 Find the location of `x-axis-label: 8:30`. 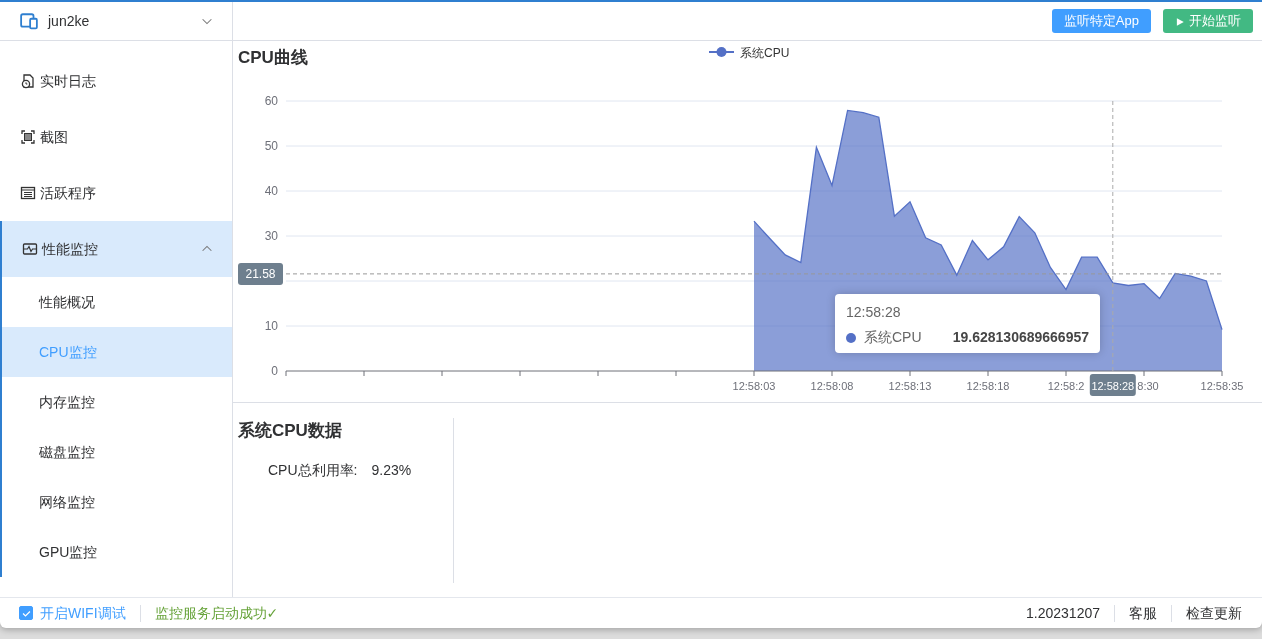

x-axis-label: 8:30 is located at coordinates (1148, 386).